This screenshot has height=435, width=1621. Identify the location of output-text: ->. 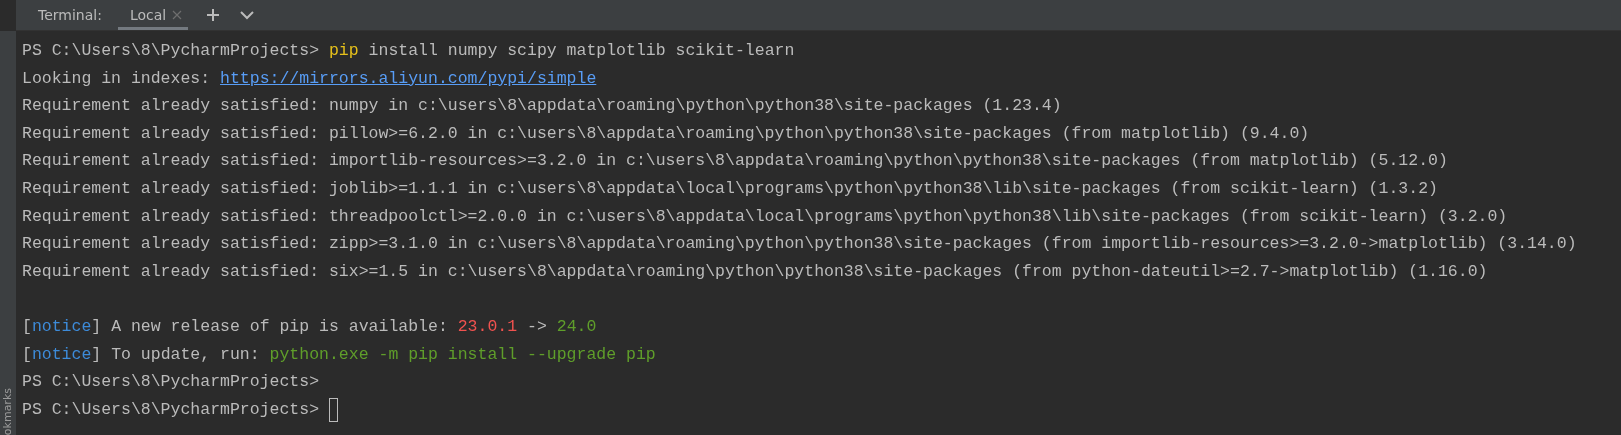
(537, 326).